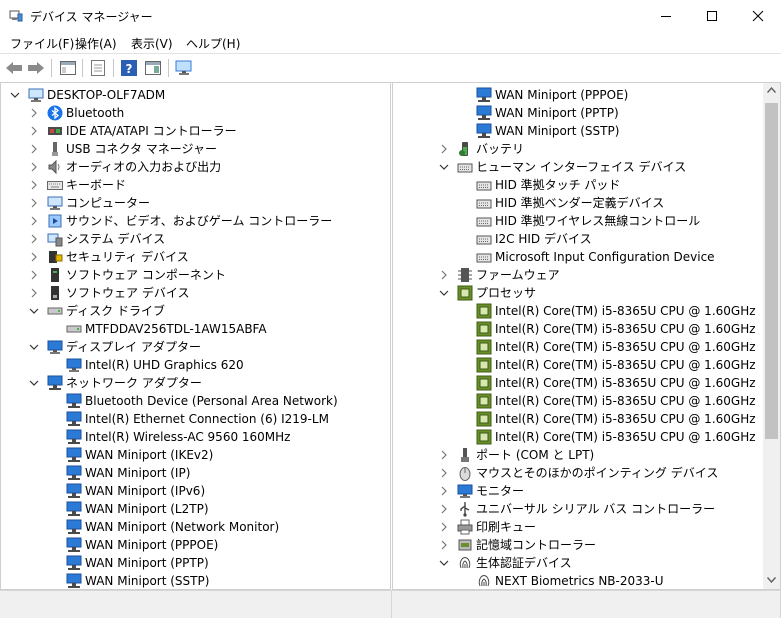 The image size is (781, 618). Describe the element at coordinates (204, 149) in the screenshot. I see `tree-node: USB コネクタ マネージャー` at that location.